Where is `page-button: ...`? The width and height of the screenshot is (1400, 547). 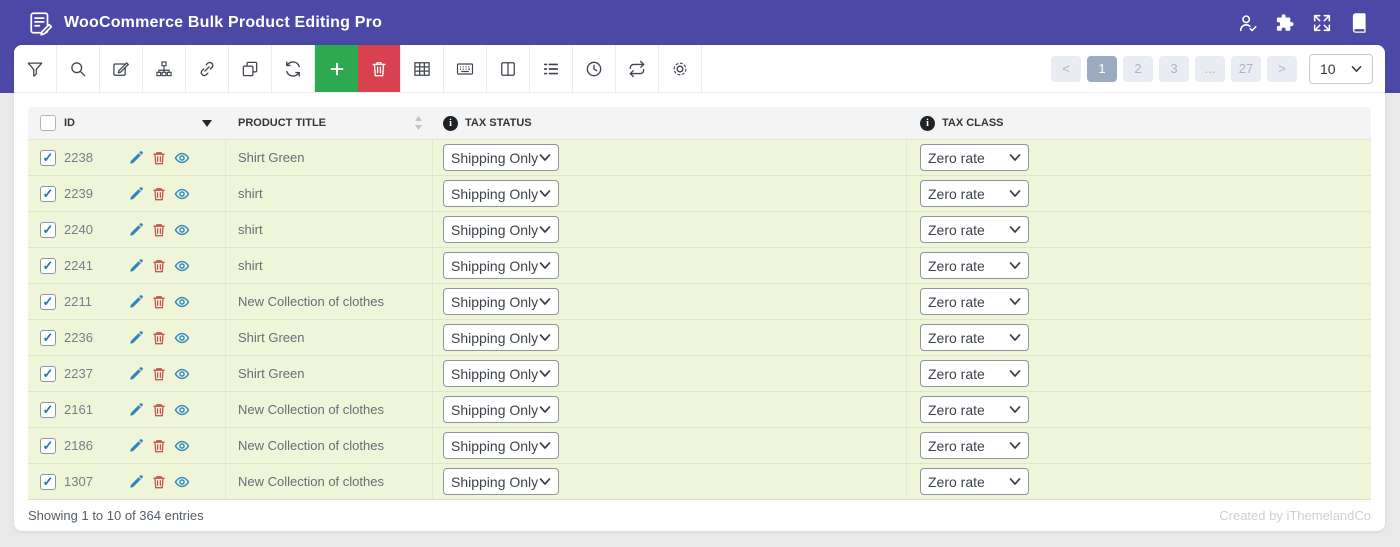
page-button: ... is located at coordinates (1210, 68).